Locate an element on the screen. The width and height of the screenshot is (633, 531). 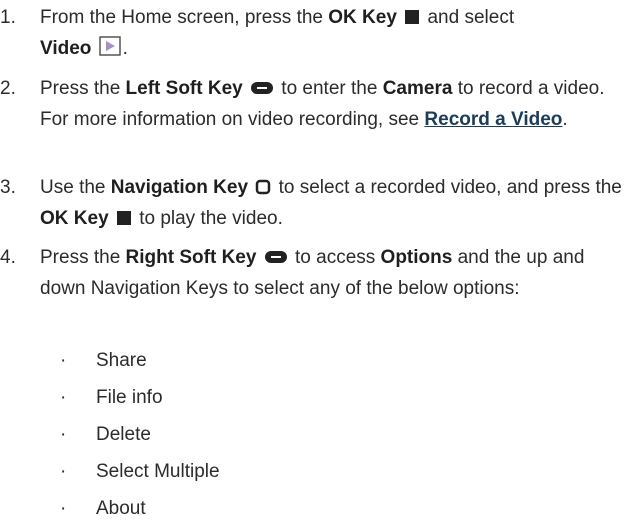
record-a-video-link: Record a Video is located at coordinates (493, 119).